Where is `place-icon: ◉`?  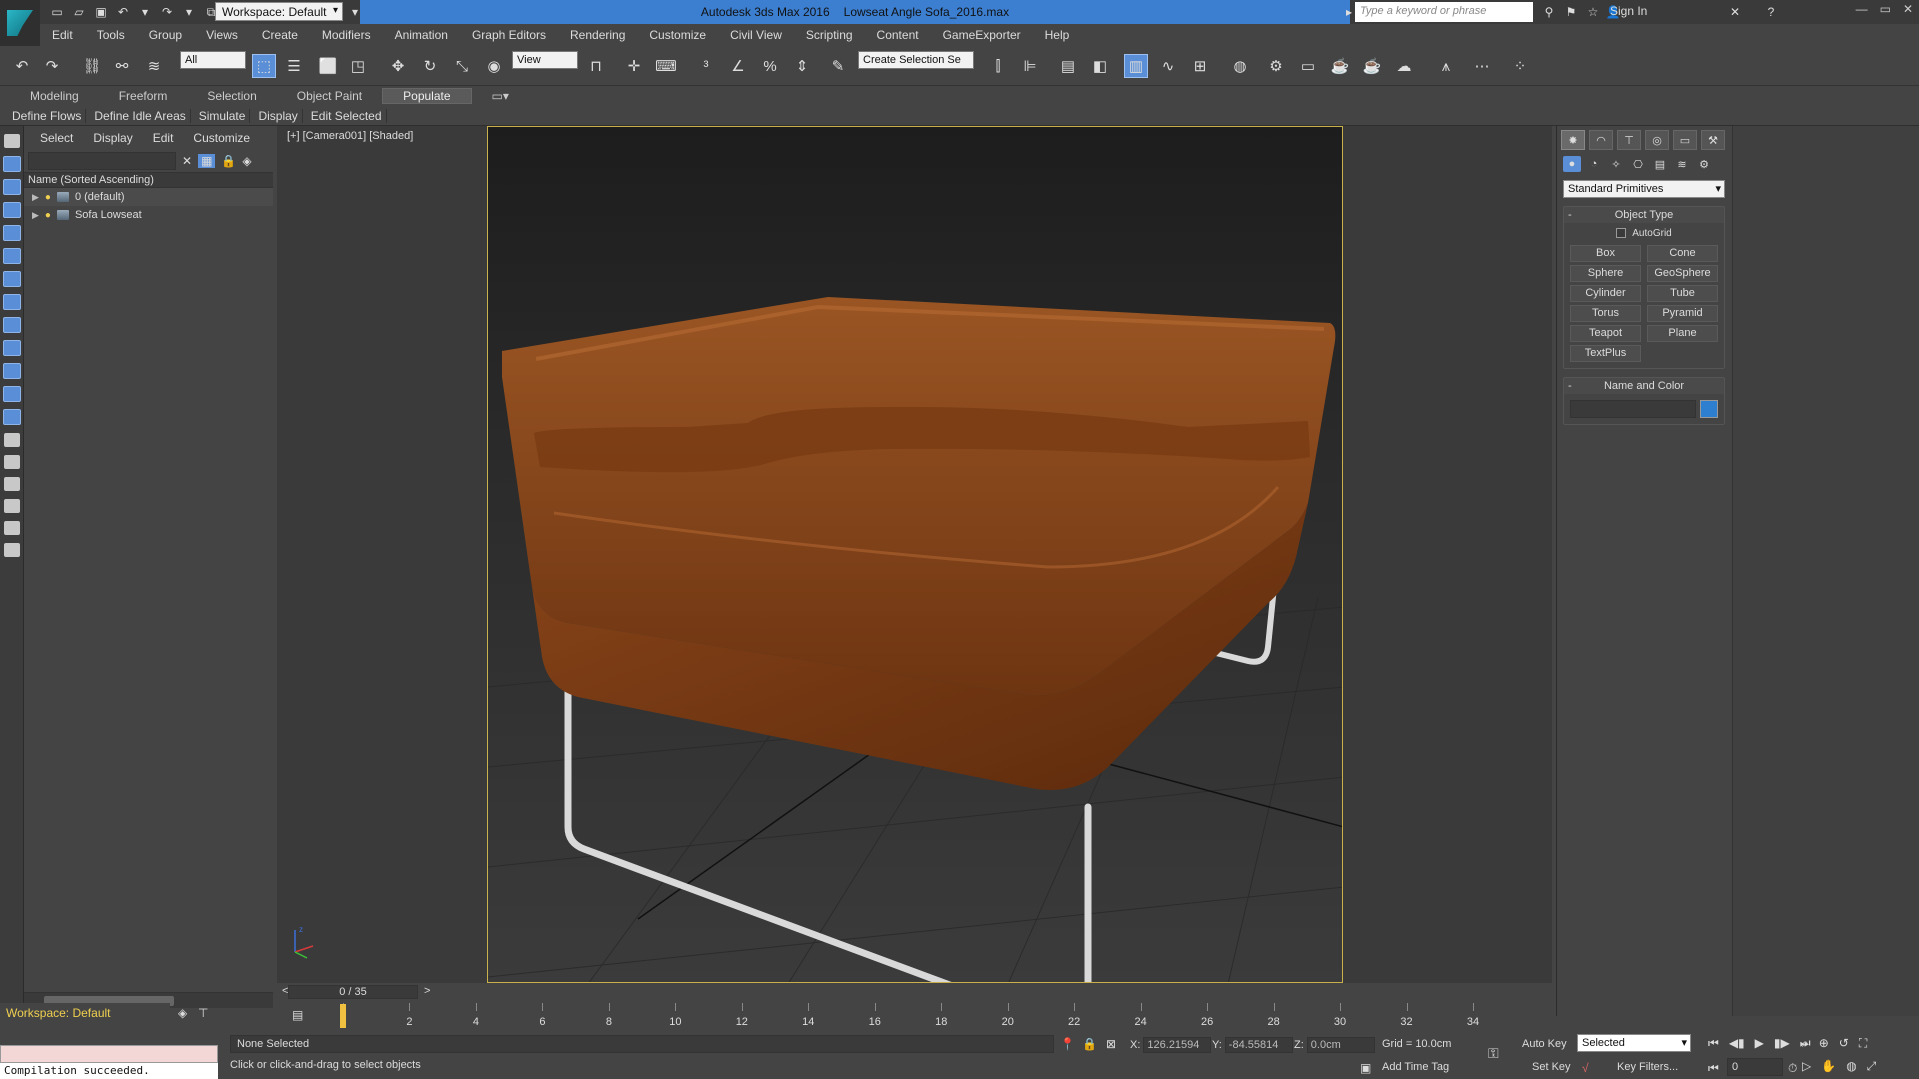 place-icon: ◉ is located at coordinates (494, 66).